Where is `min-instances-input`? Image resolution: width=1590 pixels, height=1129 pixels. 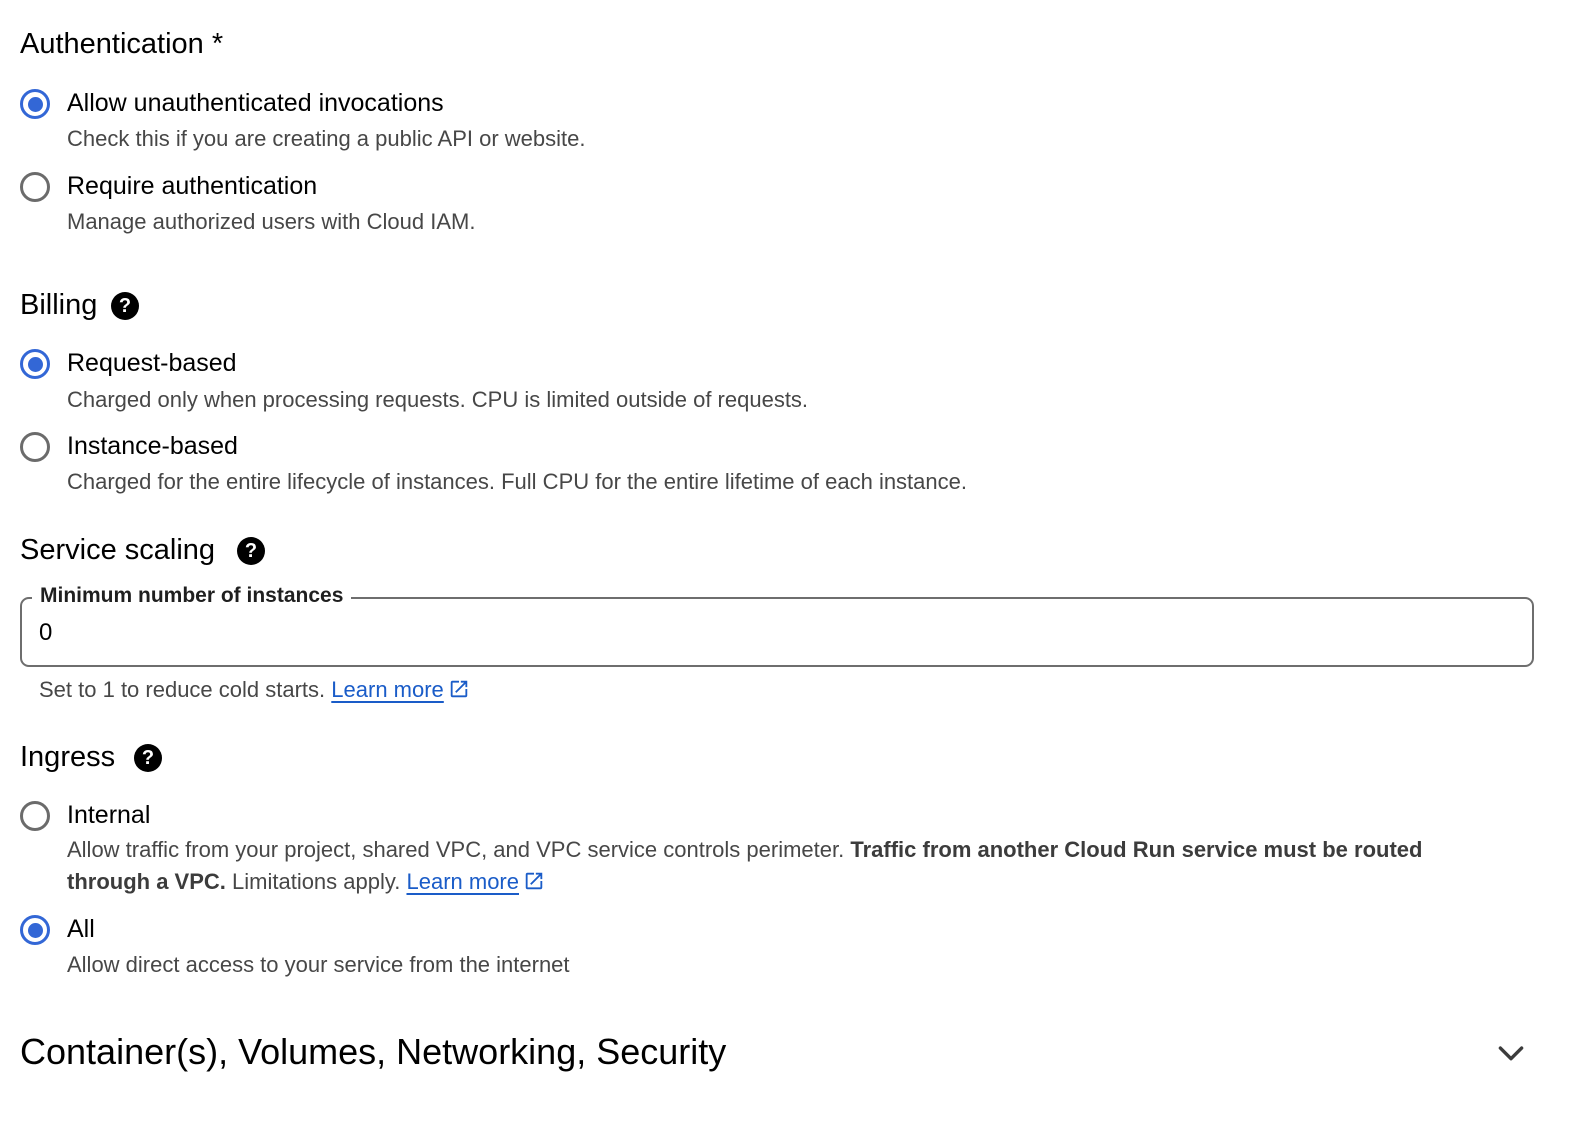 min-instances-input is located at coordinates (769, 633).